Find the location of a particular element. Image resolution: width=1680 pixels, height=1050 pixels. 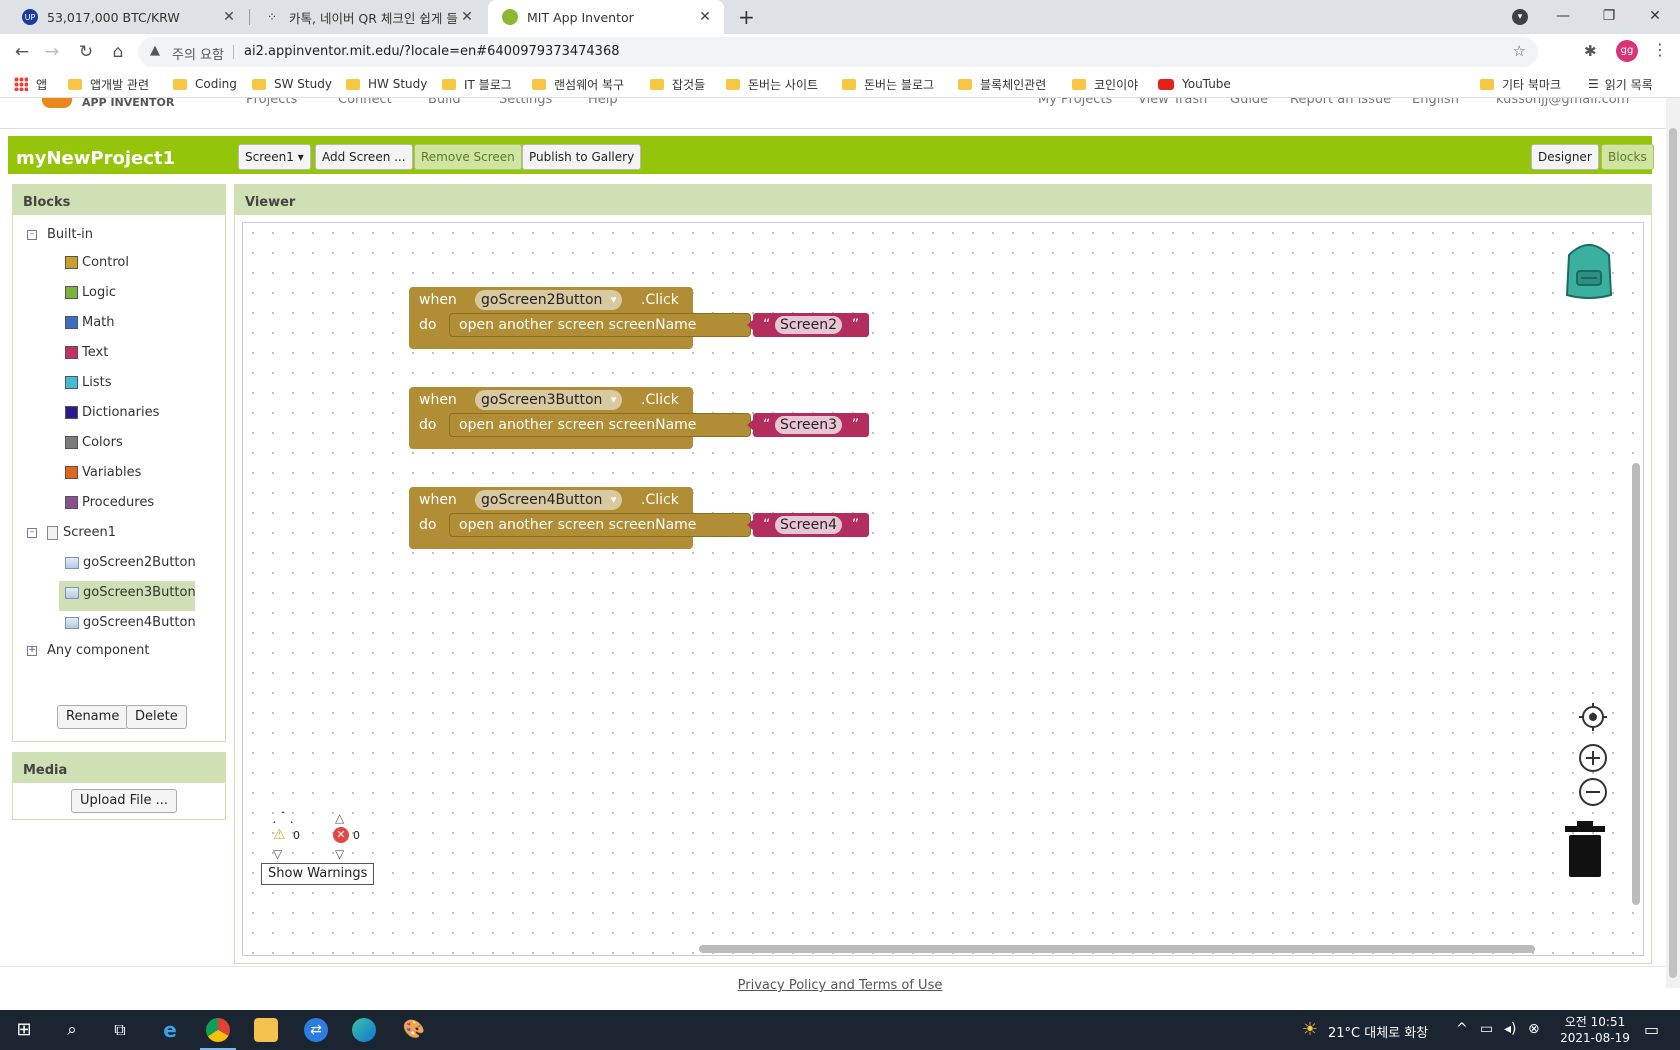

workspace-vertical-scrollbar is located at coordinates (1636, 684).